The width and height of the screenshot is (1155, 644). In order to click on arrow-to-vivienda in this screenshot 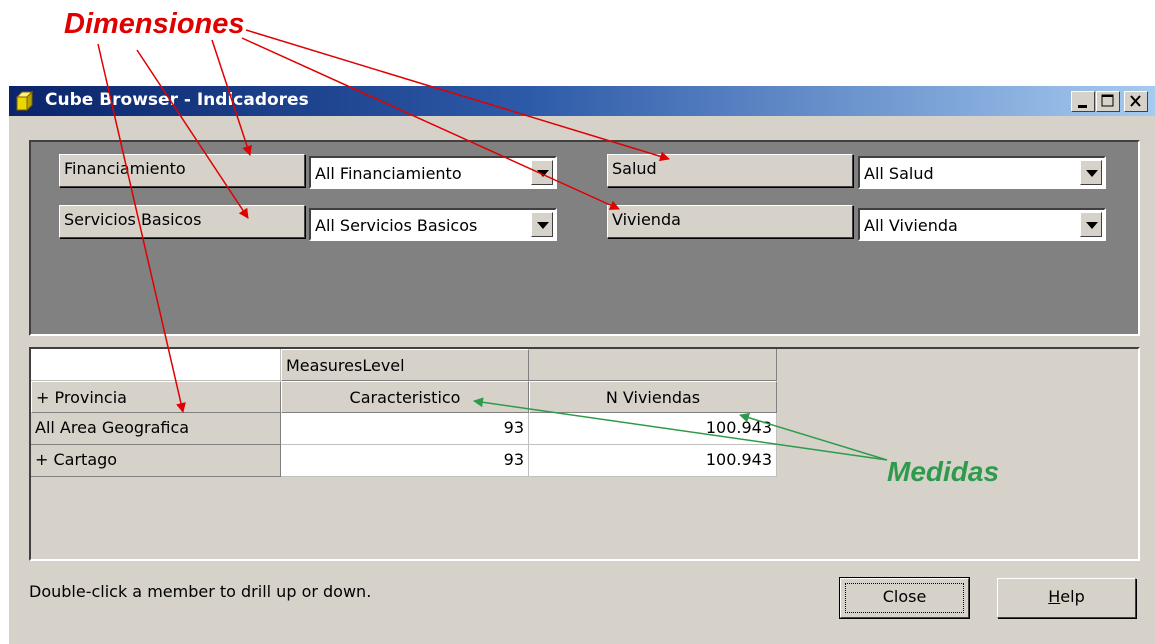, I will do `click(430, 123)`.